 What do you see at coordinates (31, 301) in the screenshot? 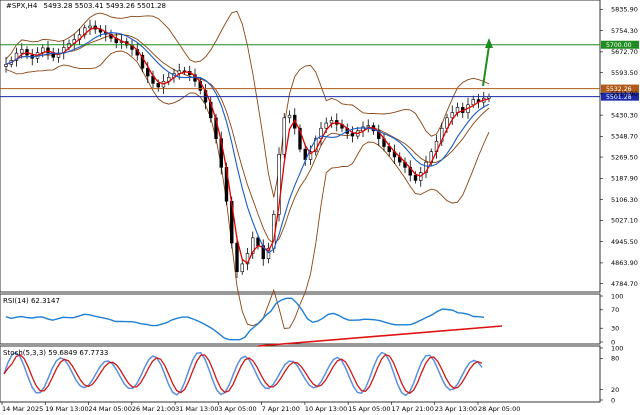
I see `rsi-label: RSI(14) 62.3147` at bounding box center [31, 301].